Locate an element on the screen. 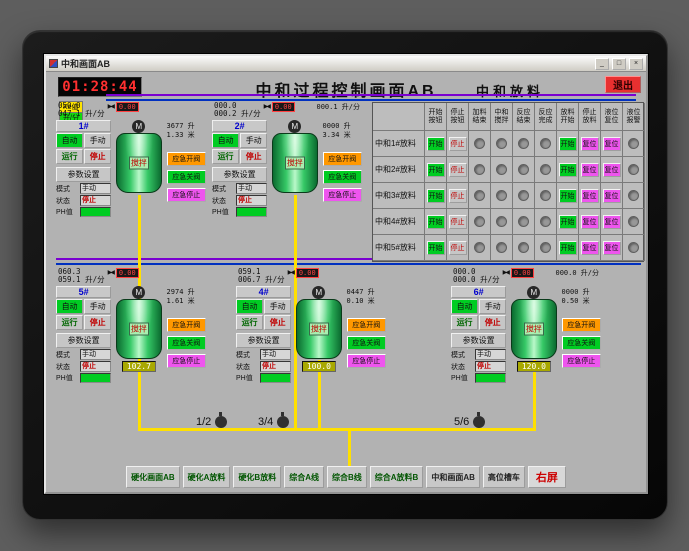  nav-button: 综合A放料B is located at coordinates (396, 477).